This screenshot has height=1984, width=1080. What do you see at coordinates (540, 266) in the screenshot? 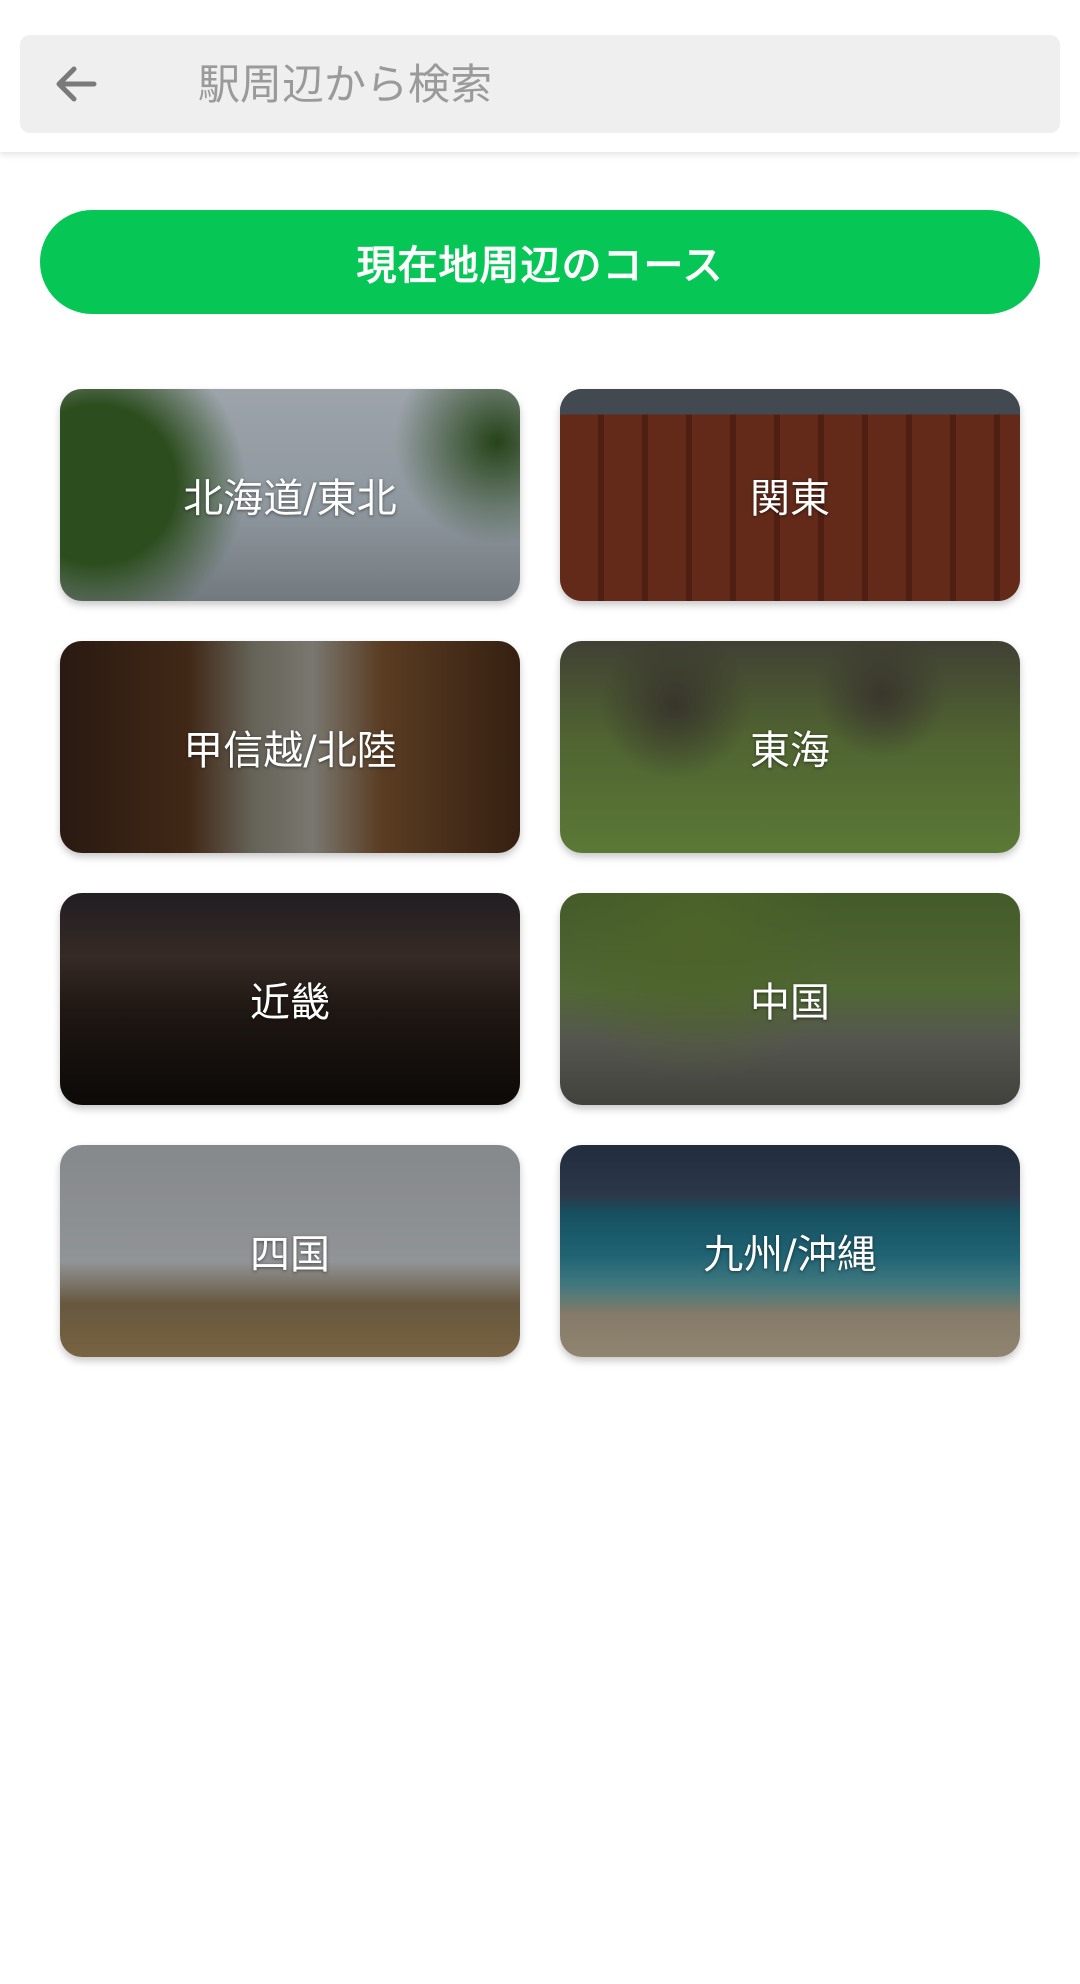
I see `nearby-courses-label: 現在地周辺のコース` at bounding box center [540, 266].